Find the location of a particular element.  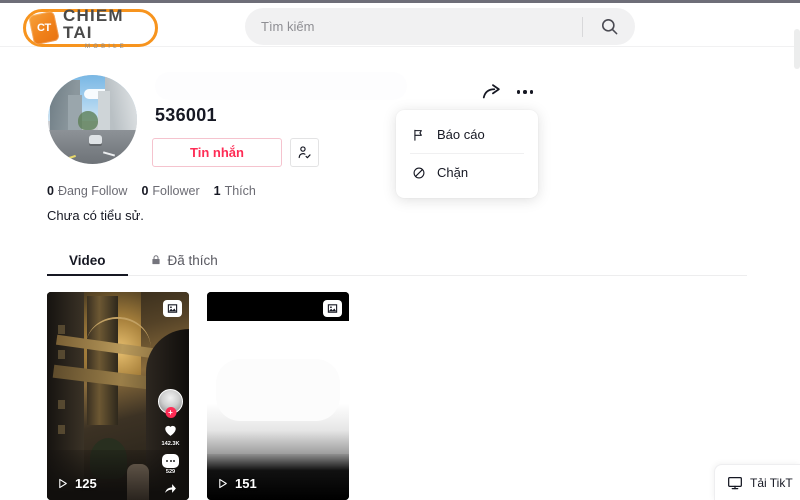

download-widget-label: Tải TikT is located at coordinates (771, 482).